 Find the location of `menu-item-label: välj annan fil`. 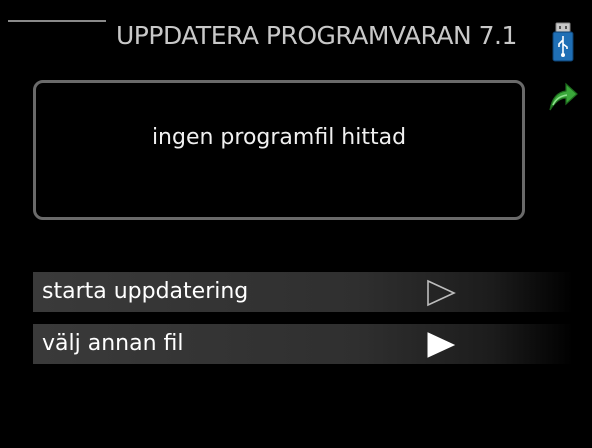

menu-item-label: välj annan fil is located at coordinates (113, 343).